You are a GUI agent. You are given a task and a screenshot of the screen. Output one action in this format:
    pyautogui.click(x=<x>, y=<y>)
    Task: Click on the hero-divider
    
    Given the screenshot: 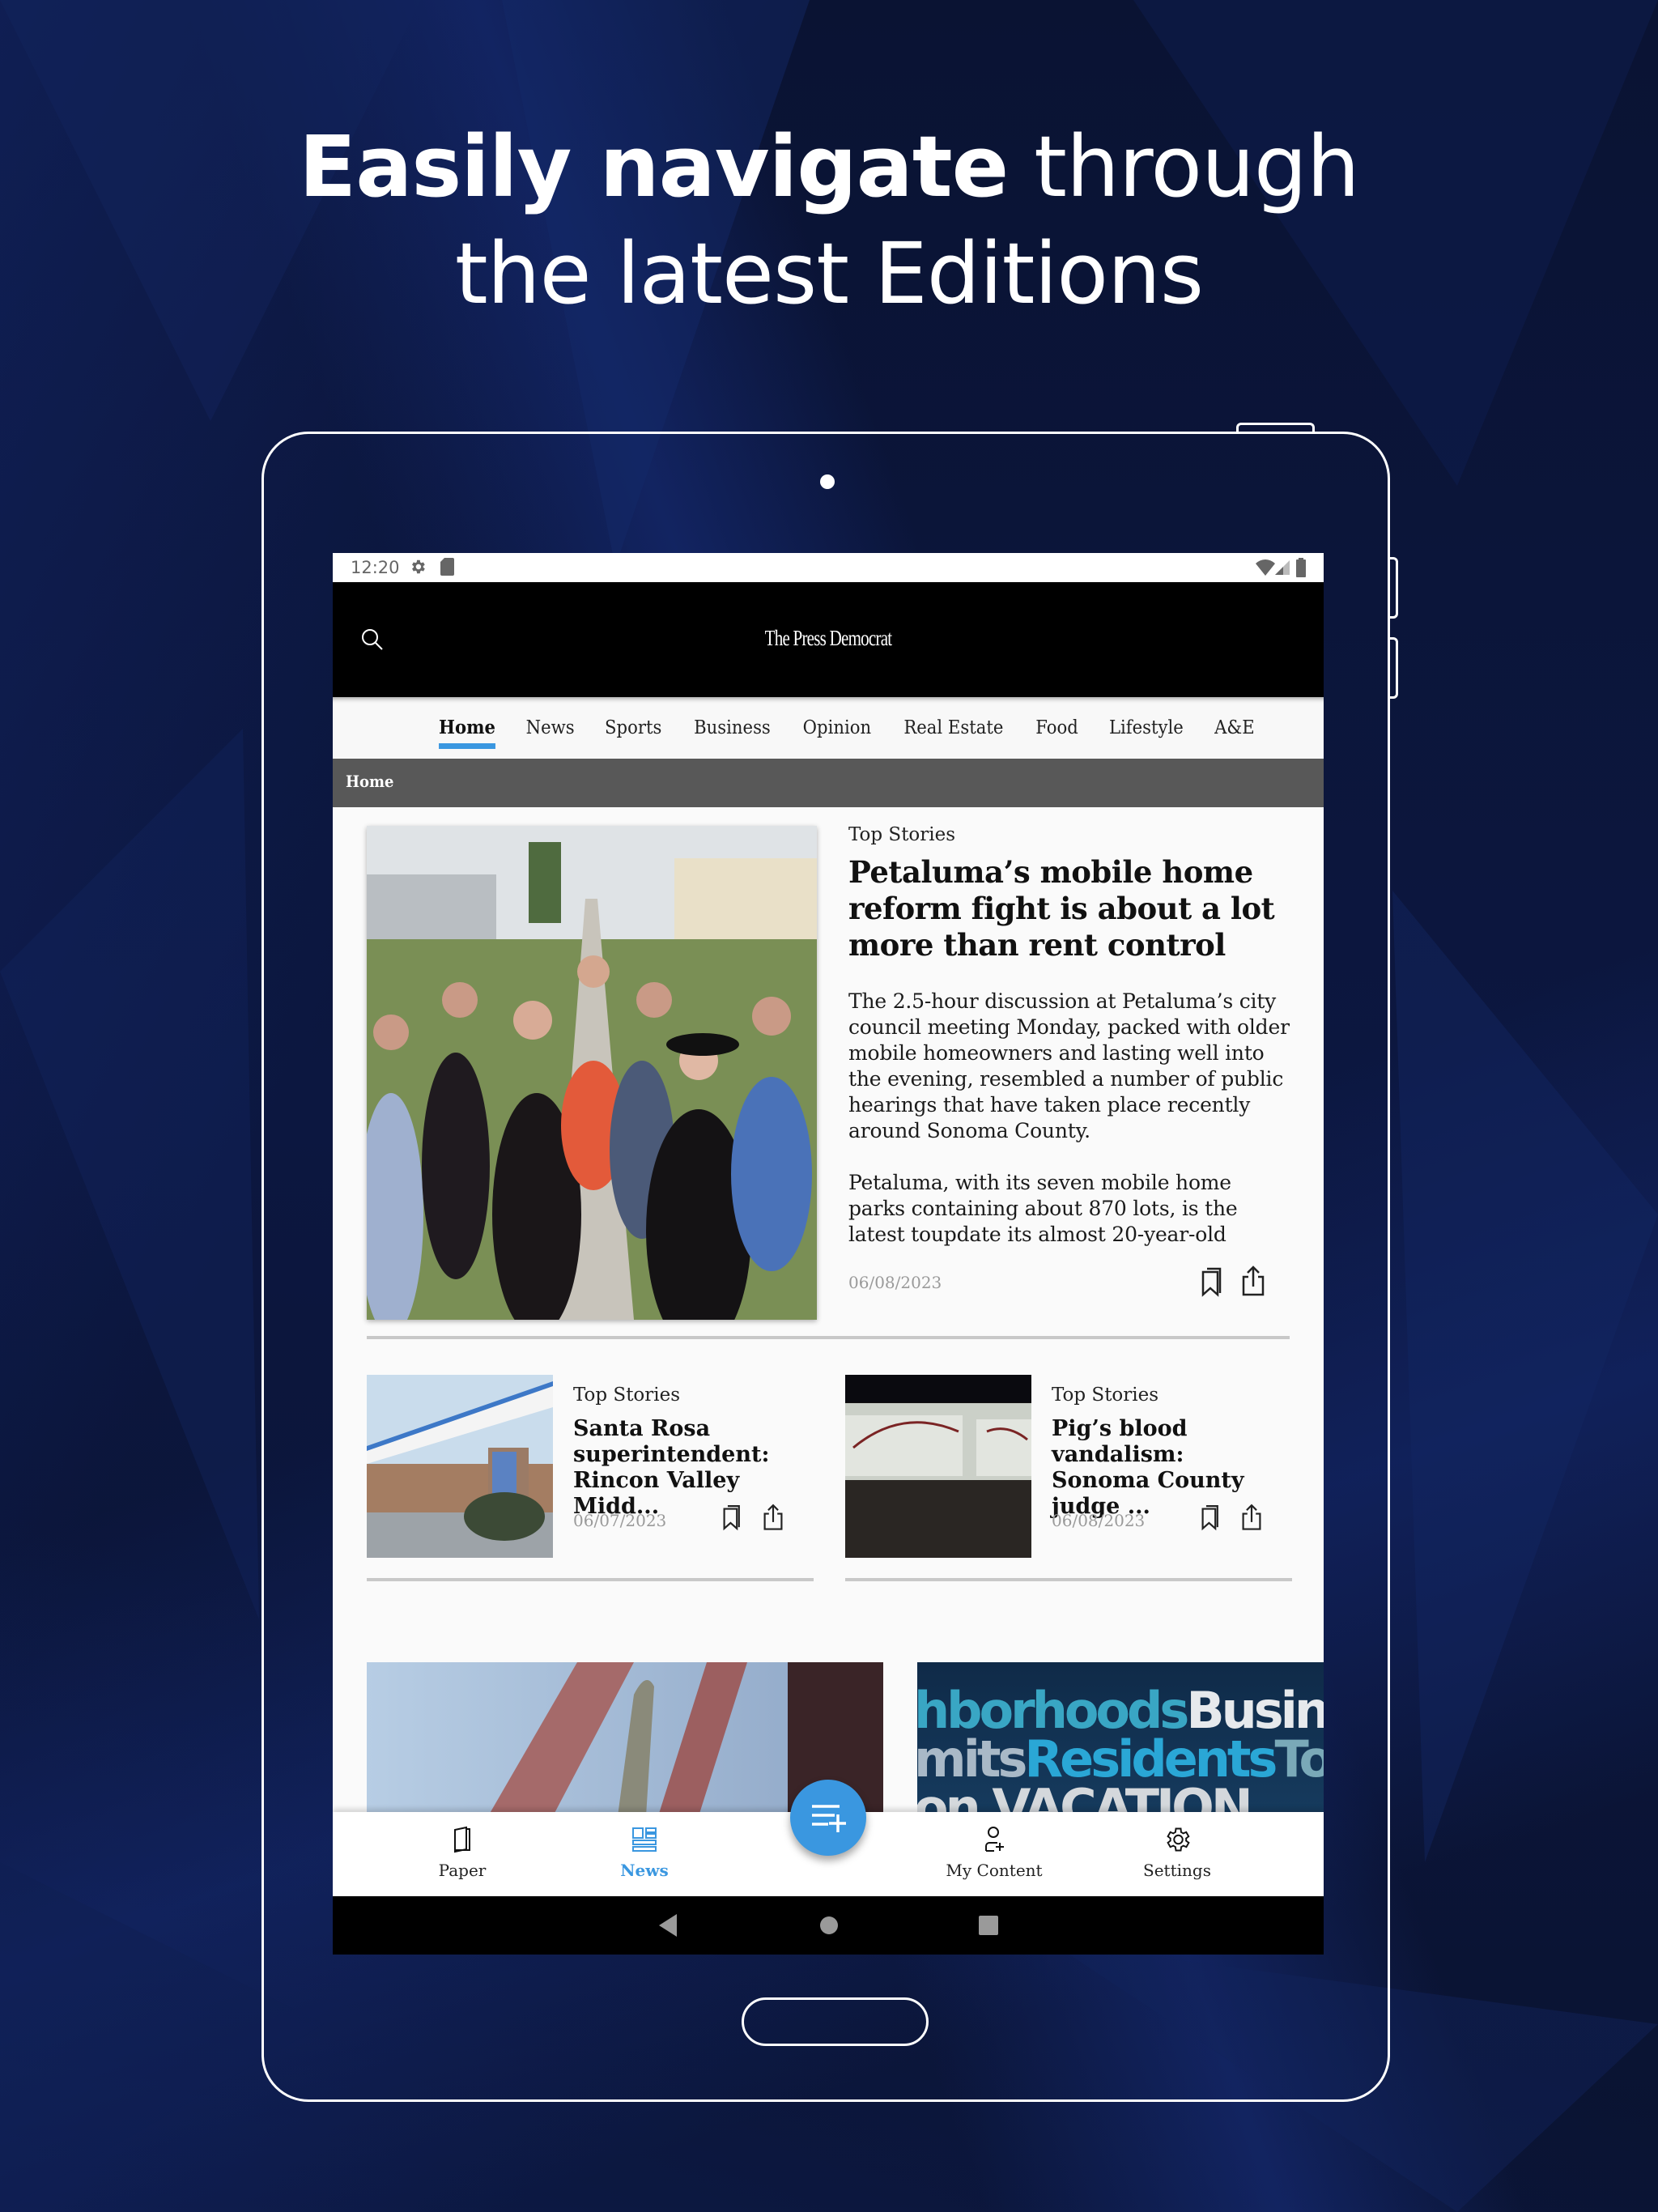 What is the action you would take?
    pyautogui.click(x=828, y=1338)
    